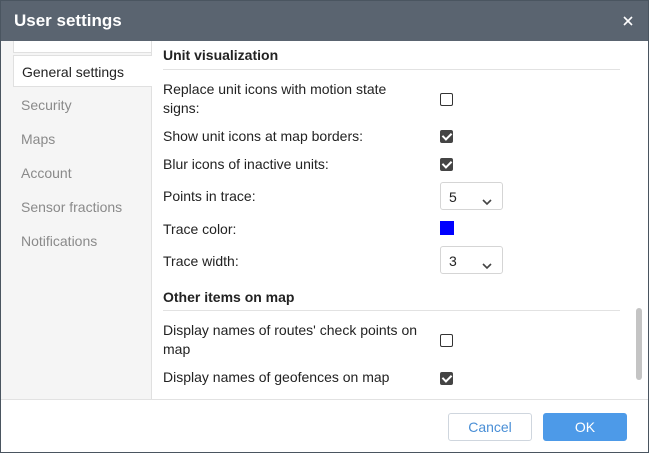  I want to click on section-title-other-items: Other items on map, so click(229, 297).